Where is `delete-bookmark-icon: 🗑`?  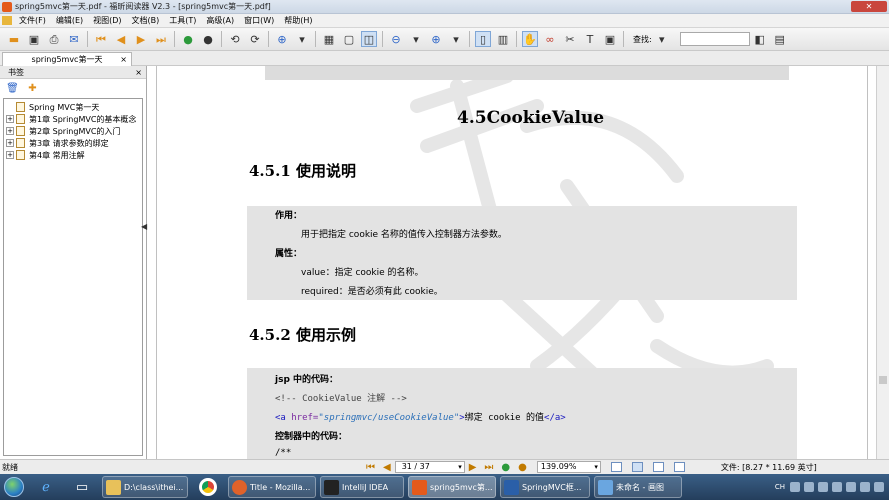
delete-bookmark-icon: 🗑 is located at coordinates (12, 88).